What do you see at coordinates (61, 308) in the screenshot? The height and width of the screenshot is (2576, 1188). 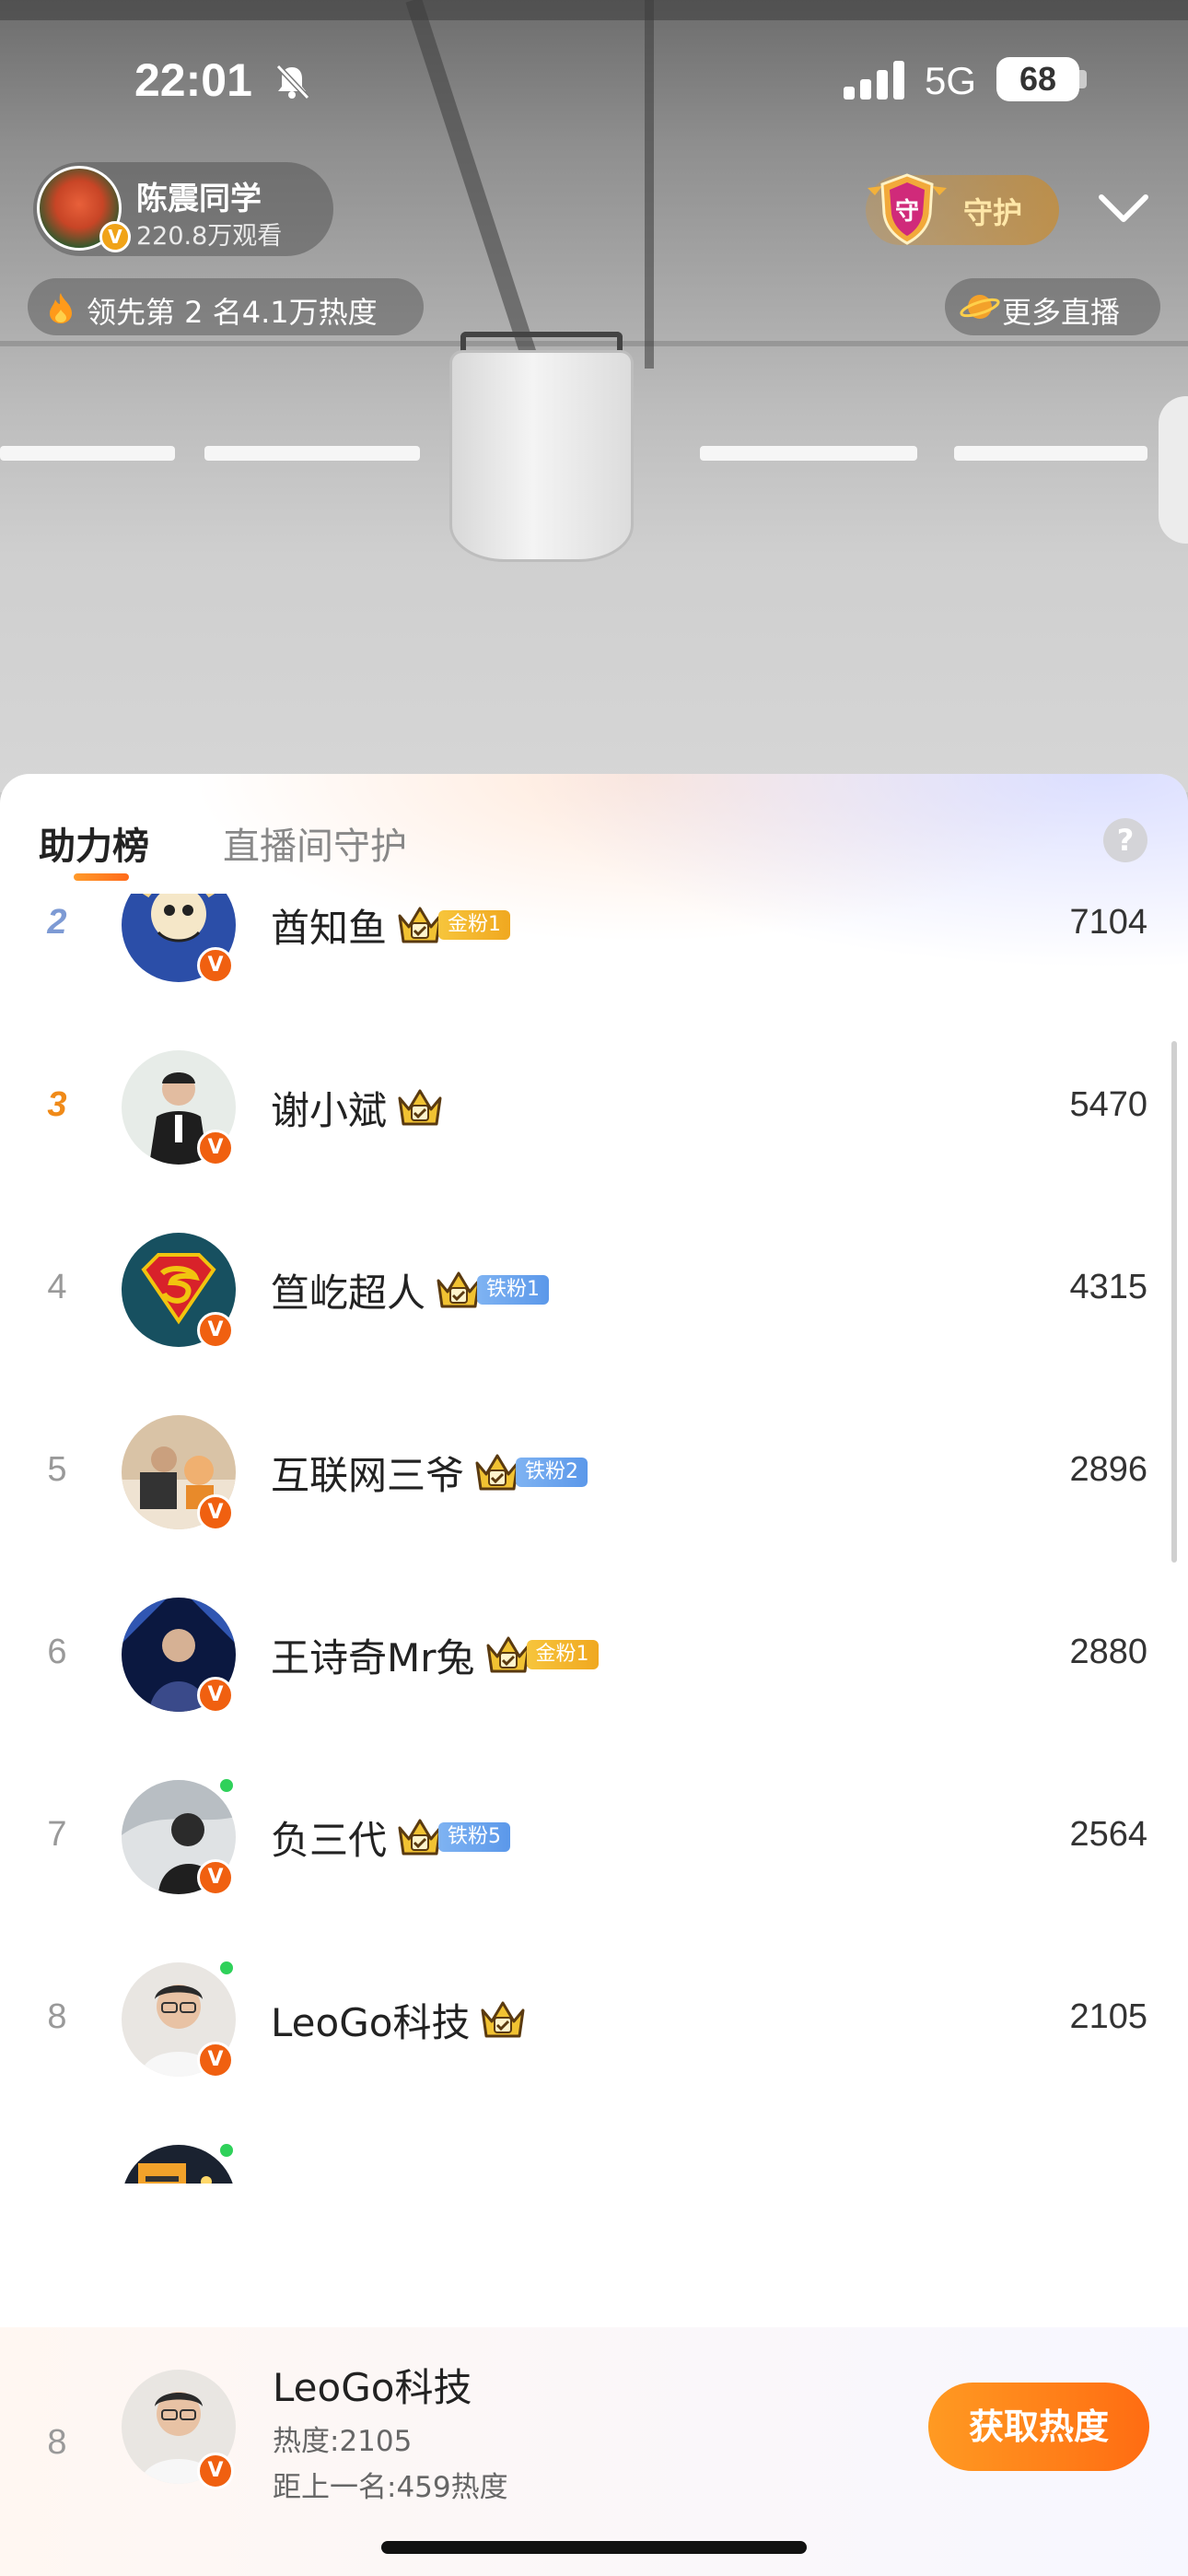 I see `fire-icon` at bounding box center [61, 308].